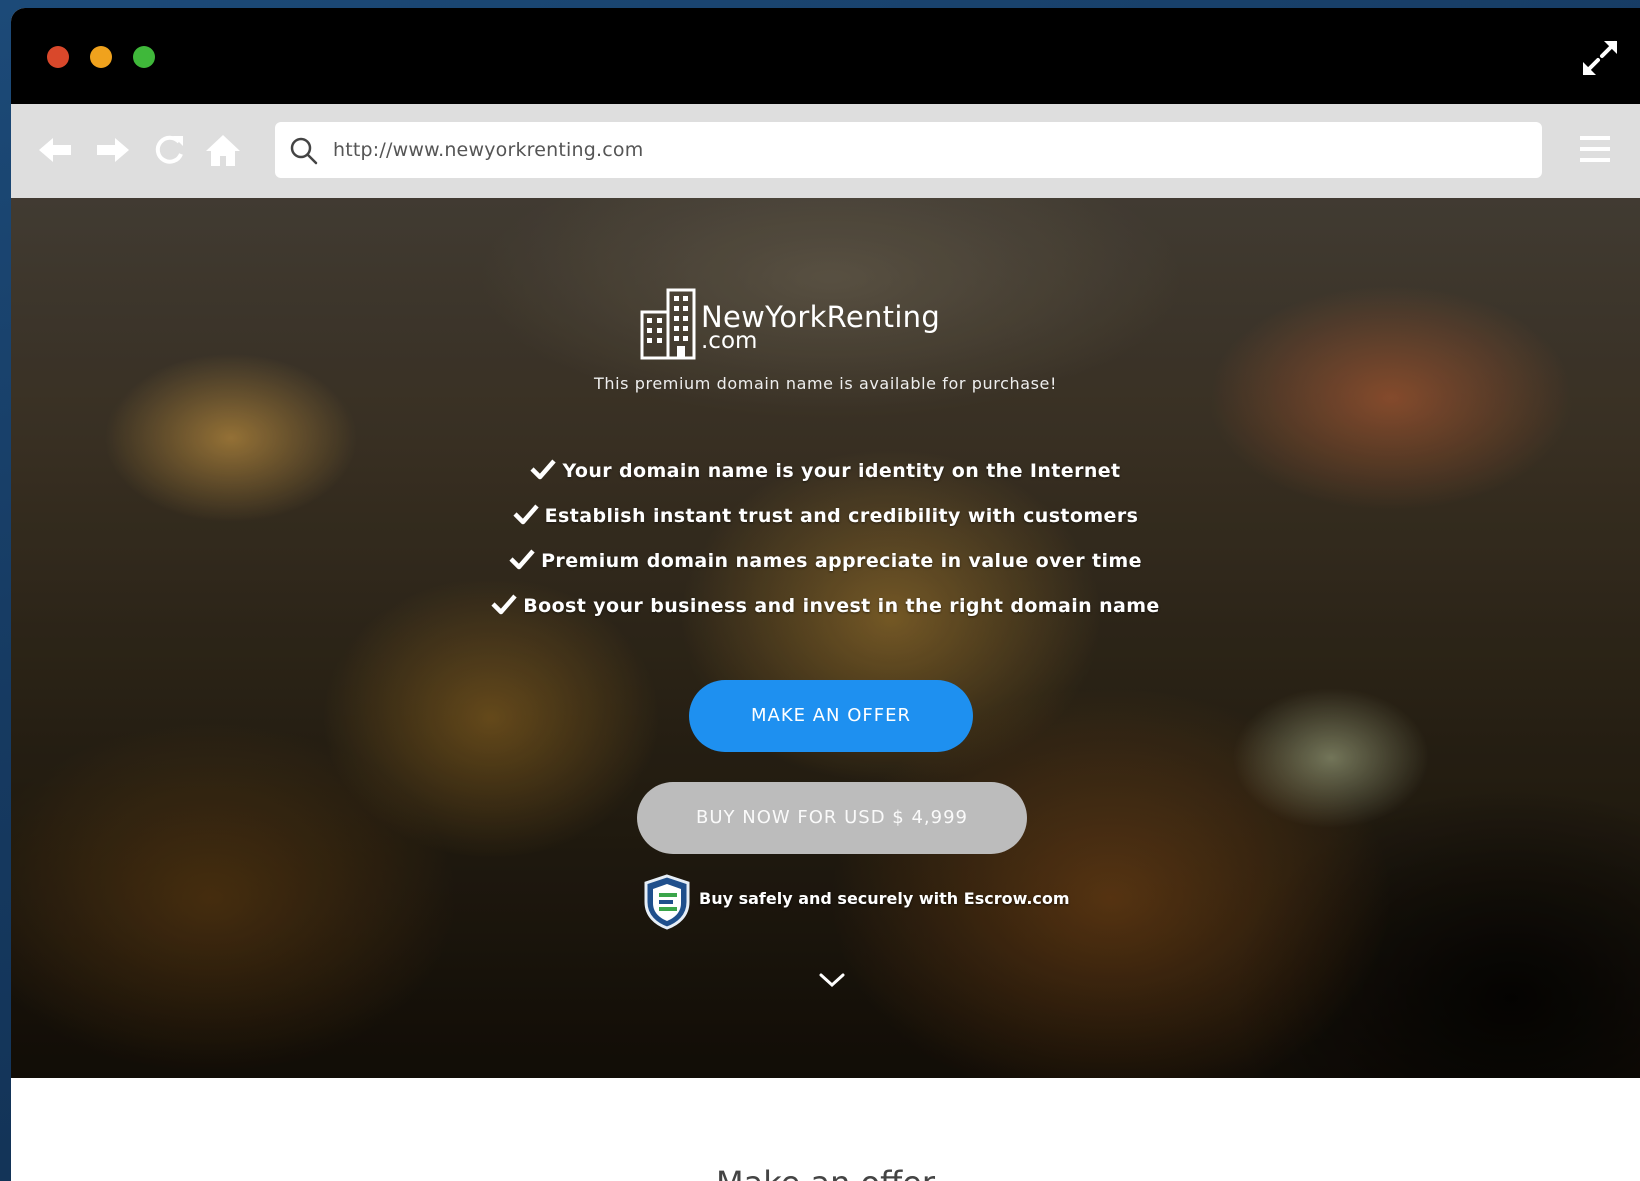 Image resolution: width=1640 pixels, height=1181 pixels. I want to click on maximize-window-button, so click(144, 57).